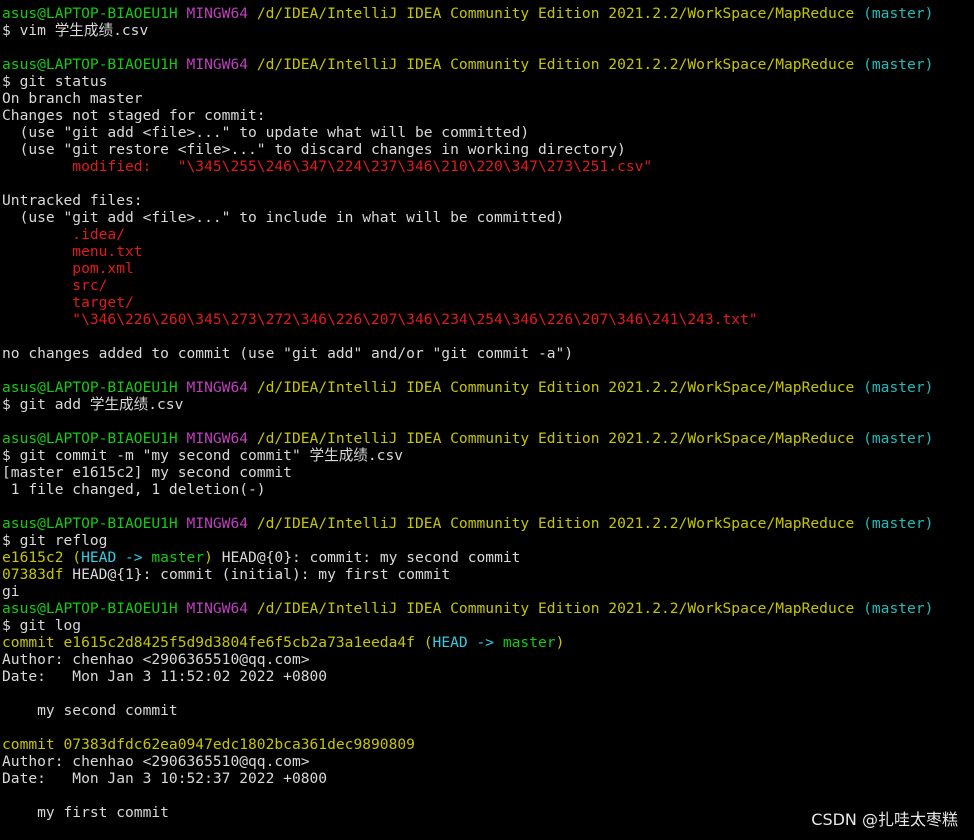 This screenshot has width=974, height=840. What do you see at coordinates (488, 115) in the screenshot?
I see `output-line: Changes not staged for commit:` at bounding box center [488, 115].